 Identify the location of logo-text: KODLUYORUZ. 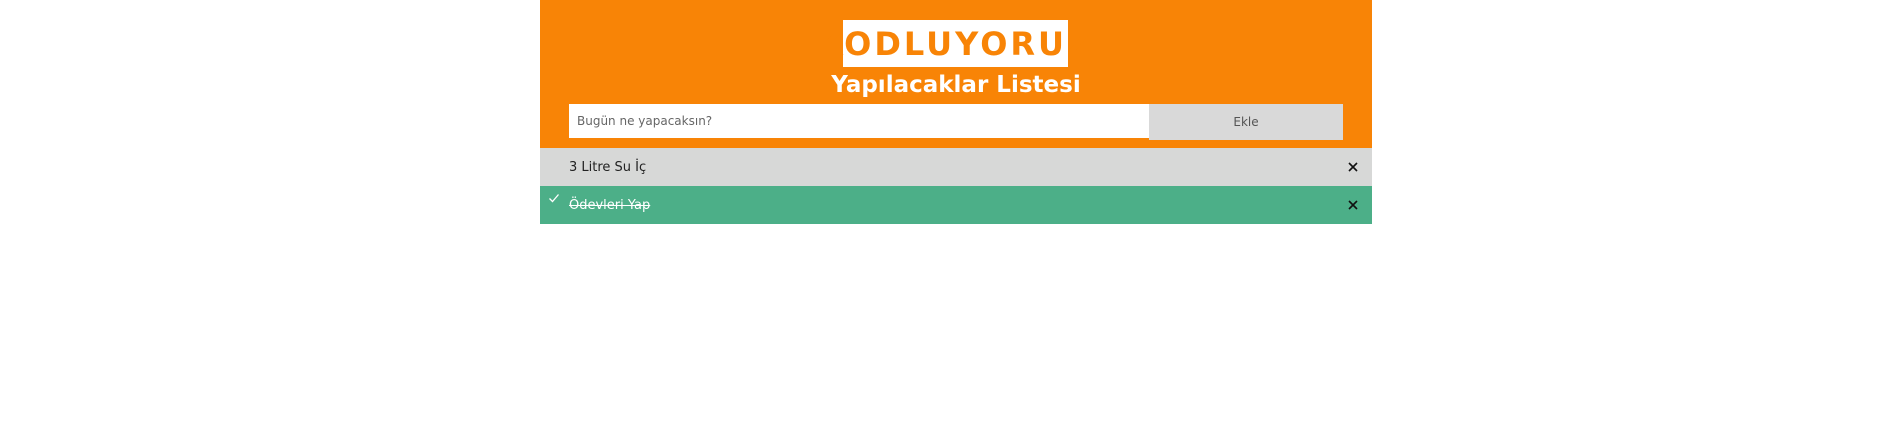
(955, 43).